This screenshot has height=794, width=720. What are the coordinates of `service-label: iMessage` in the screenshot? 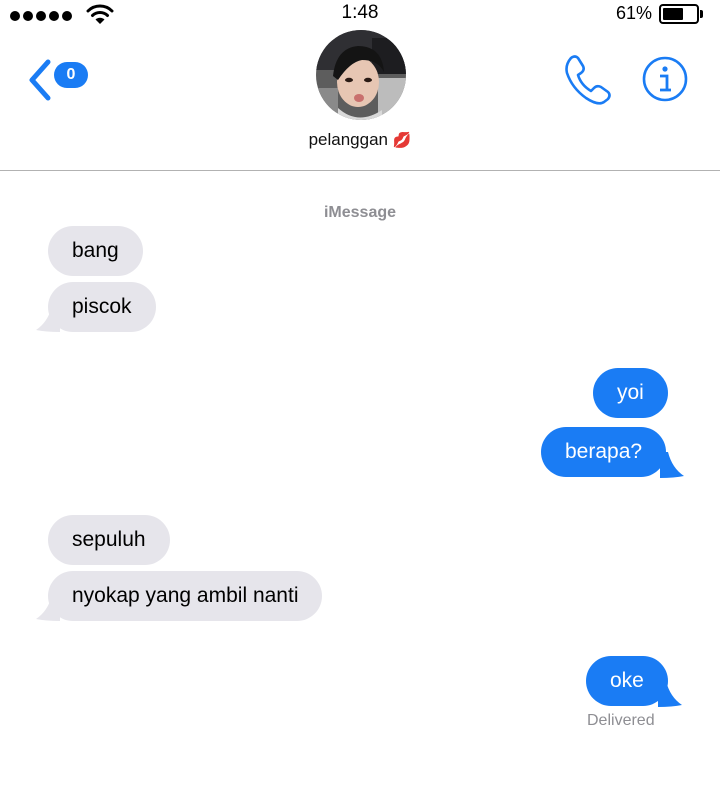 It's located at (360, 212).